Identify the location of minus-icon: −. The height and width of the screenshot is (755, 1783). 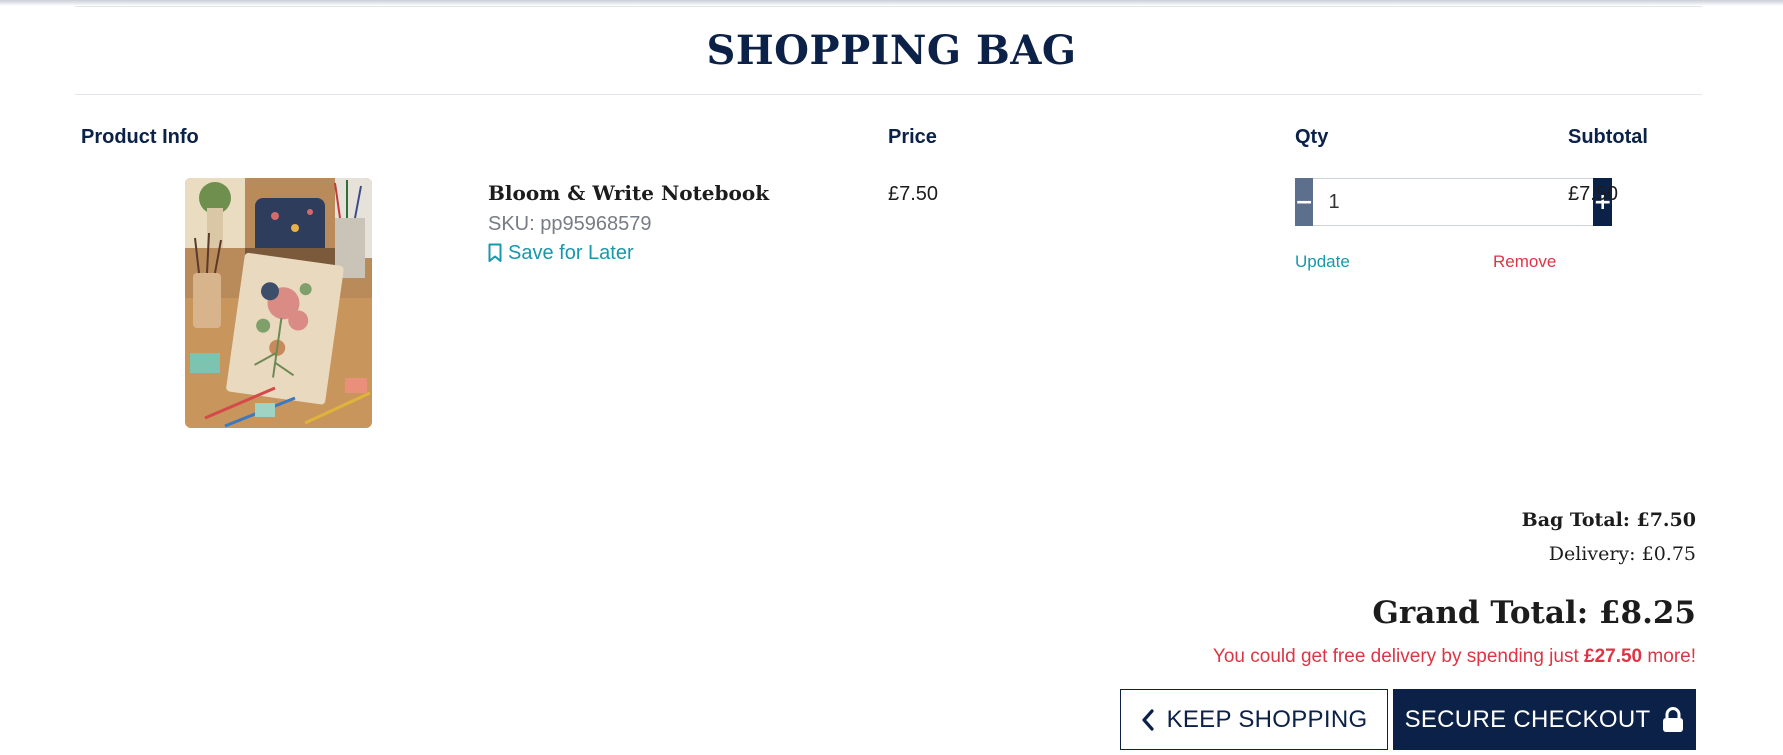
(1304, 202).